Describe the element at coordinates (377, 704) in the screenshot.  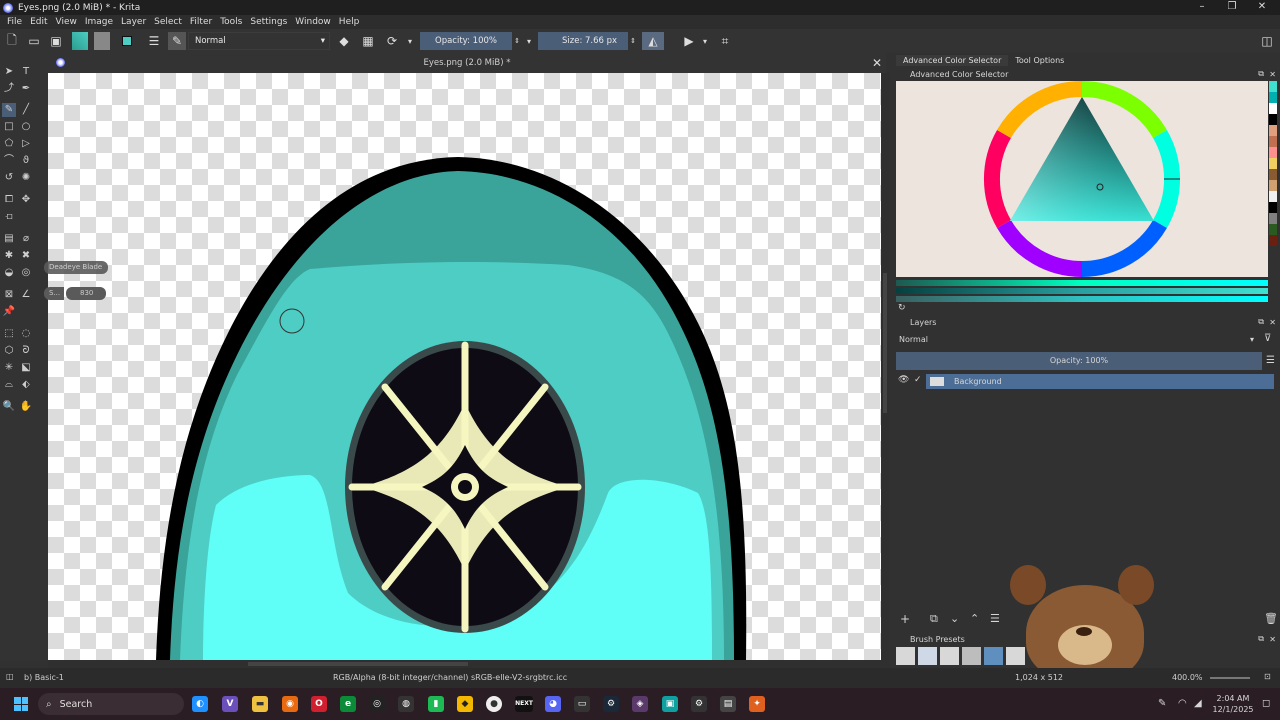
I see `app-icon: ◎` at that location.